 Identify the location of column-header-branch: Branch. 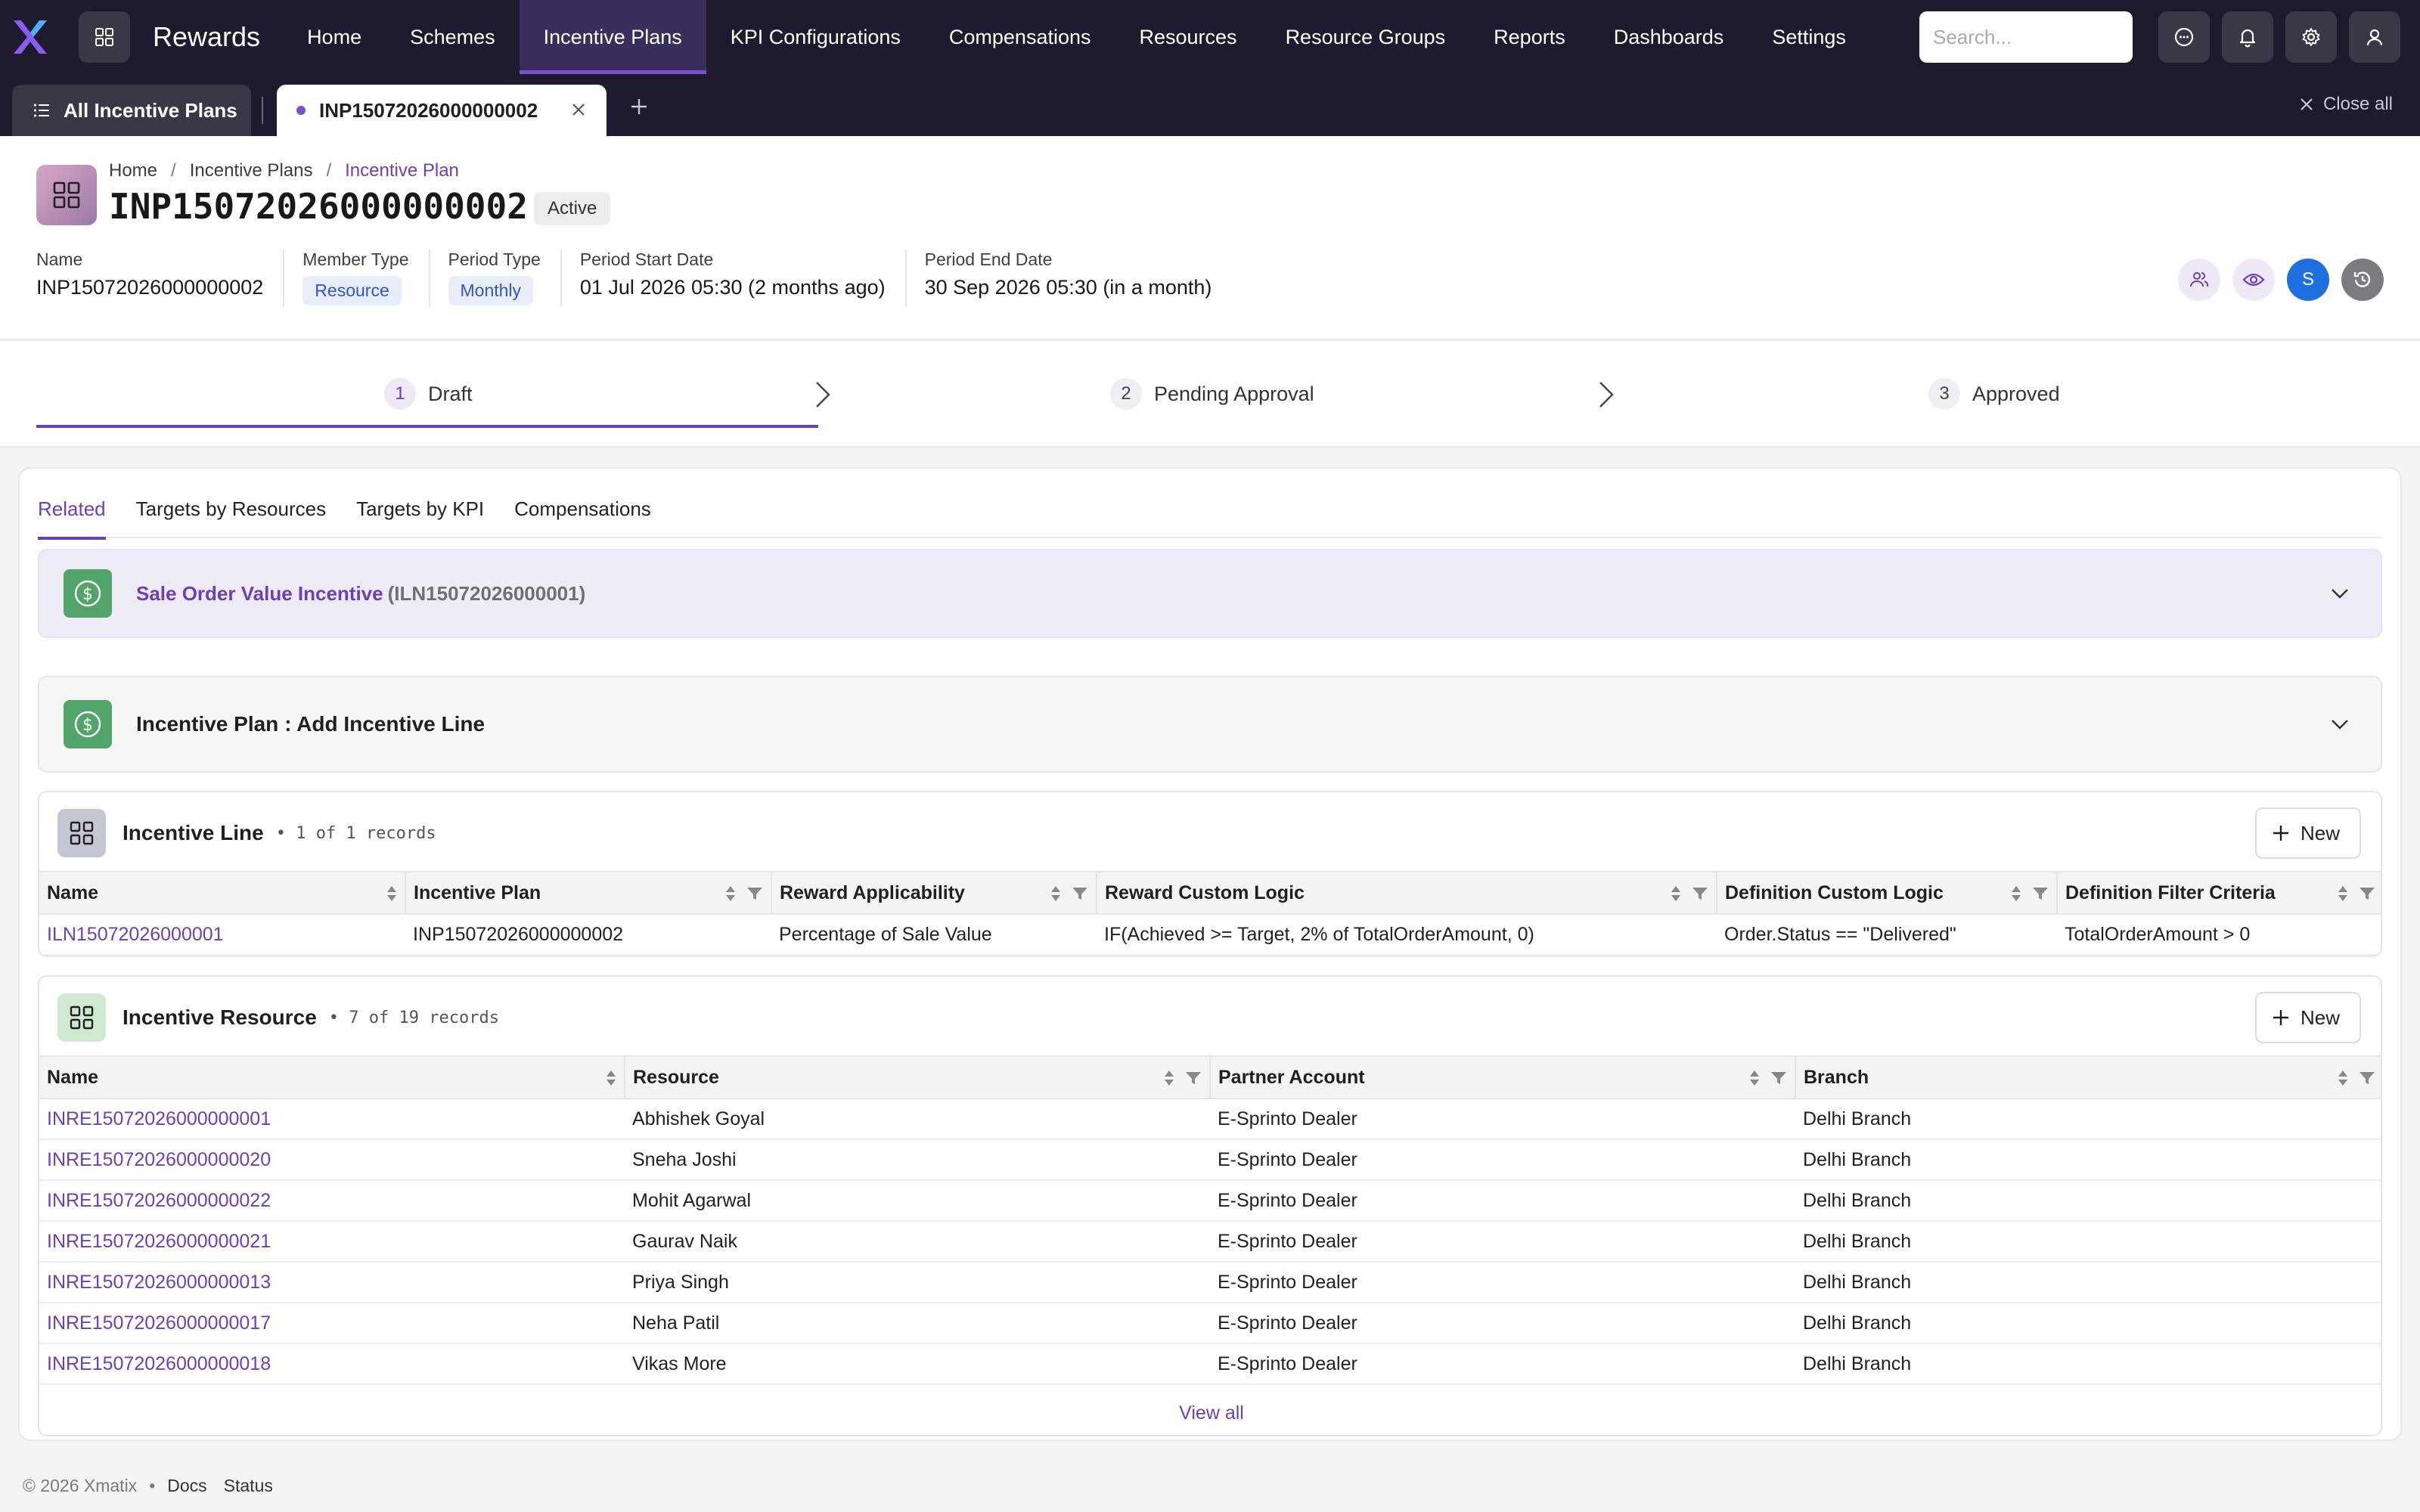
(2088, 1077).